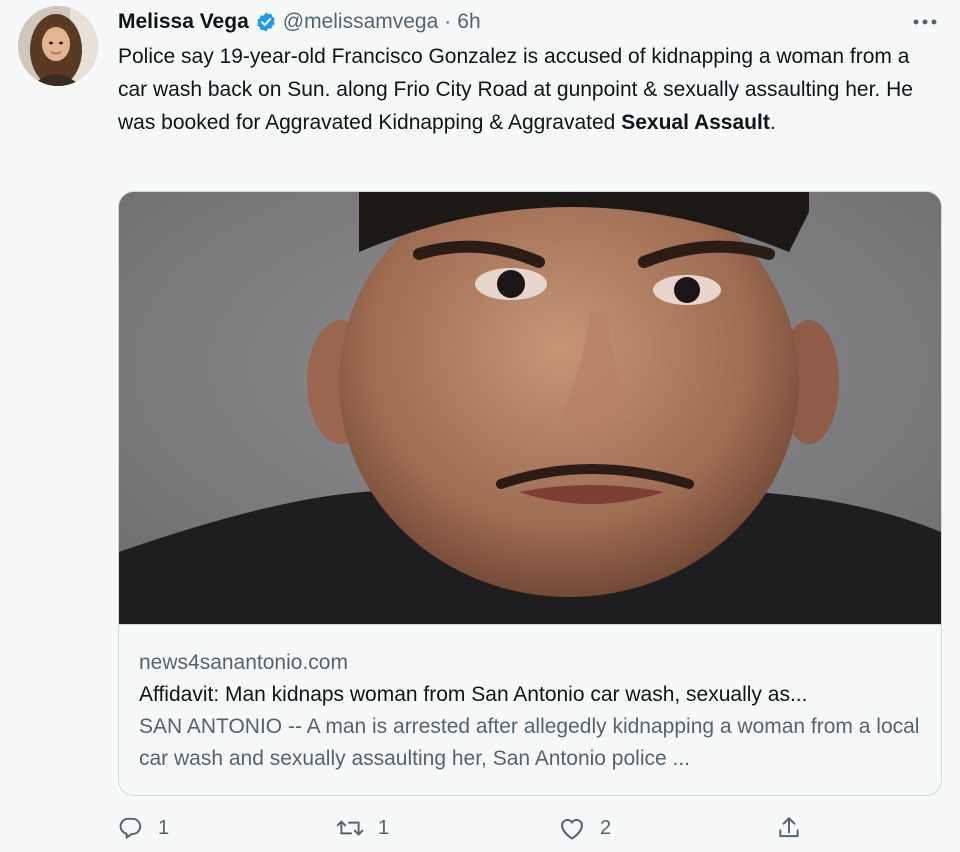 The width and height of the screenshot is (960, 852). I want to click on tweet-text-bold: Sexual Assault, so click(695, 122).